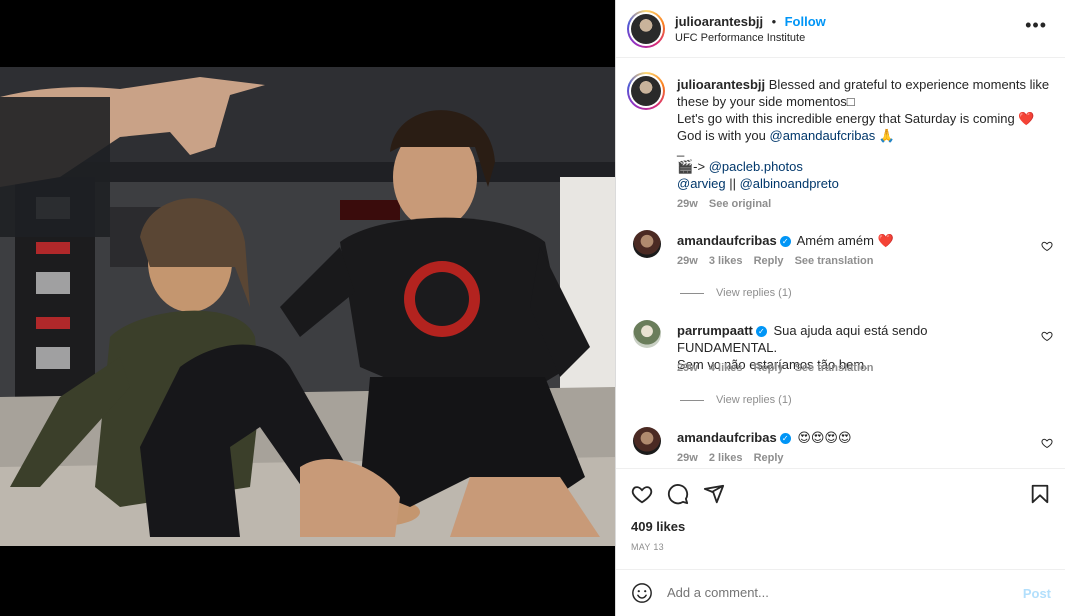  Describe the element at coordinates (658, 526) in the screenshot. I see `likes-count: 409 likes` at that location.